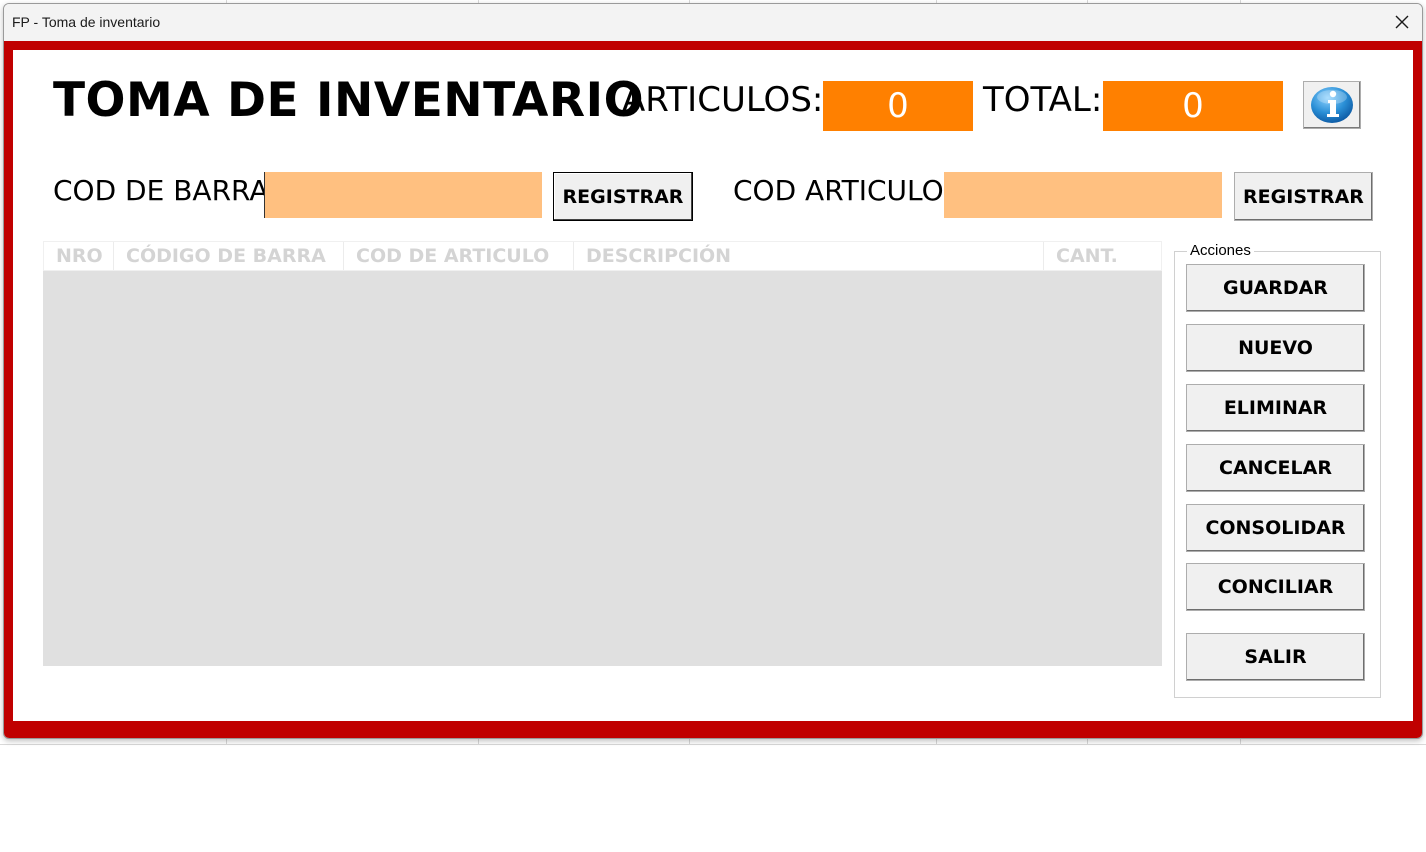 This screenshot has height=852, width=1426. What do you see at coordinates (713, 22) in the screenshot?
I see `title-bar: FP - Toma de inventario` at bounding box center [713, 22].